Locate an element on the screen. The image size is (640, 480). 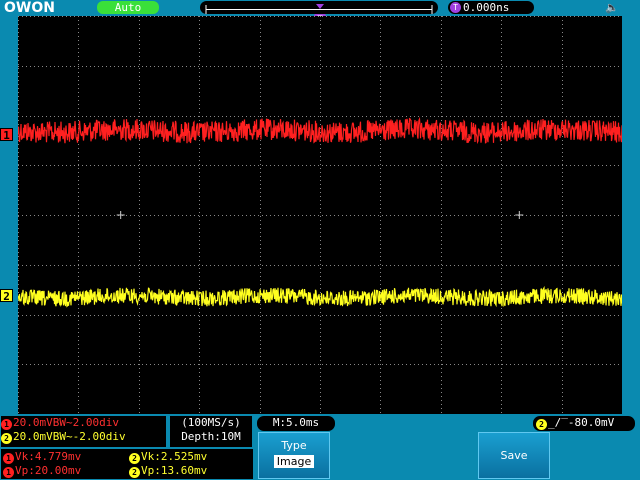
ch1-settings-line: 1 20.0mVBW~2.00div is located at coordinates (83, 423).